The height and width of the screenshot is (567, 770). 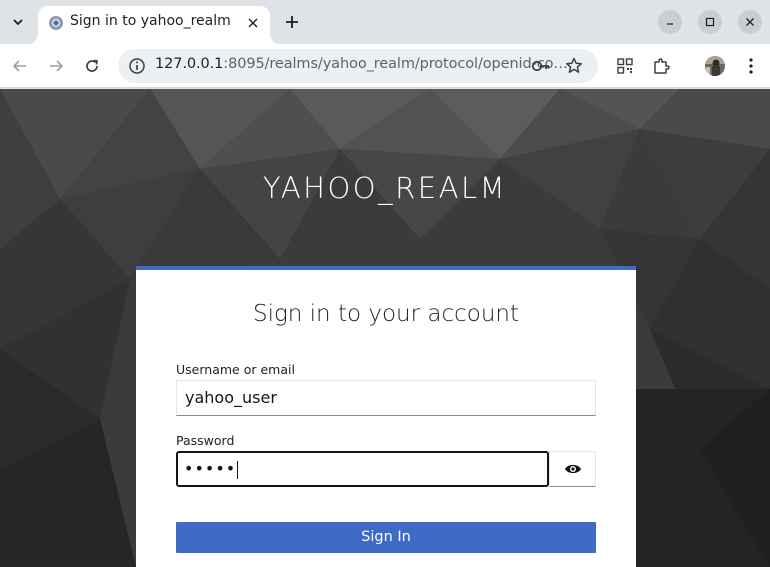 I want to click on profile-button, so click(x=715, y=66).